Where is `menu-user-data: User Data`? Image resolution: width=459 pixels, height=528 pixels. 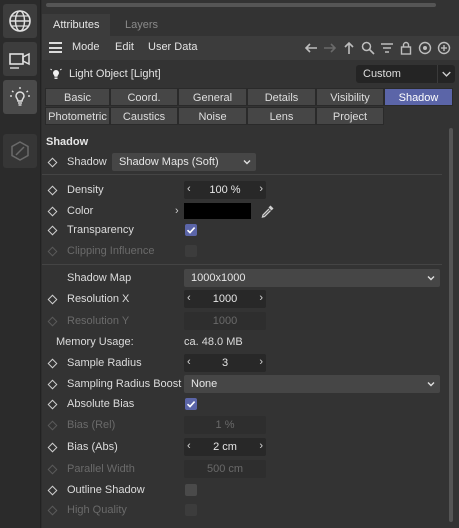
menu-user-data: User Data is located at coordinates (173, 47).